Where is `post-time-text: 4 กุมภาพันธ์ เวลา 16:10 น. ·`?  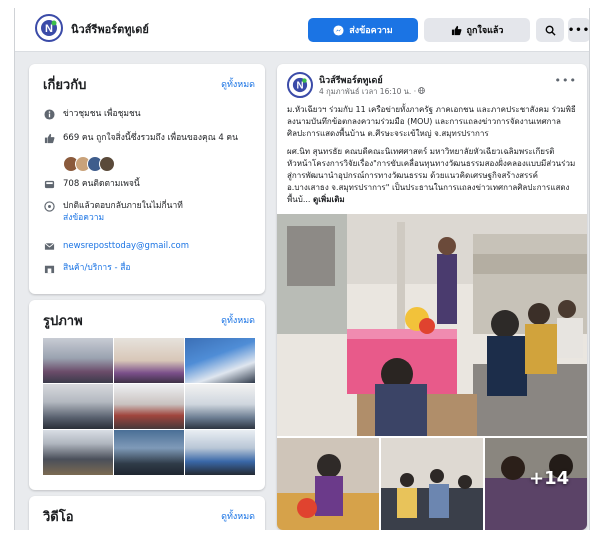 post-time-text: 4 กุมภาพันธ์ เวลา 16:10 น. · is located at coordinates (369, 91).